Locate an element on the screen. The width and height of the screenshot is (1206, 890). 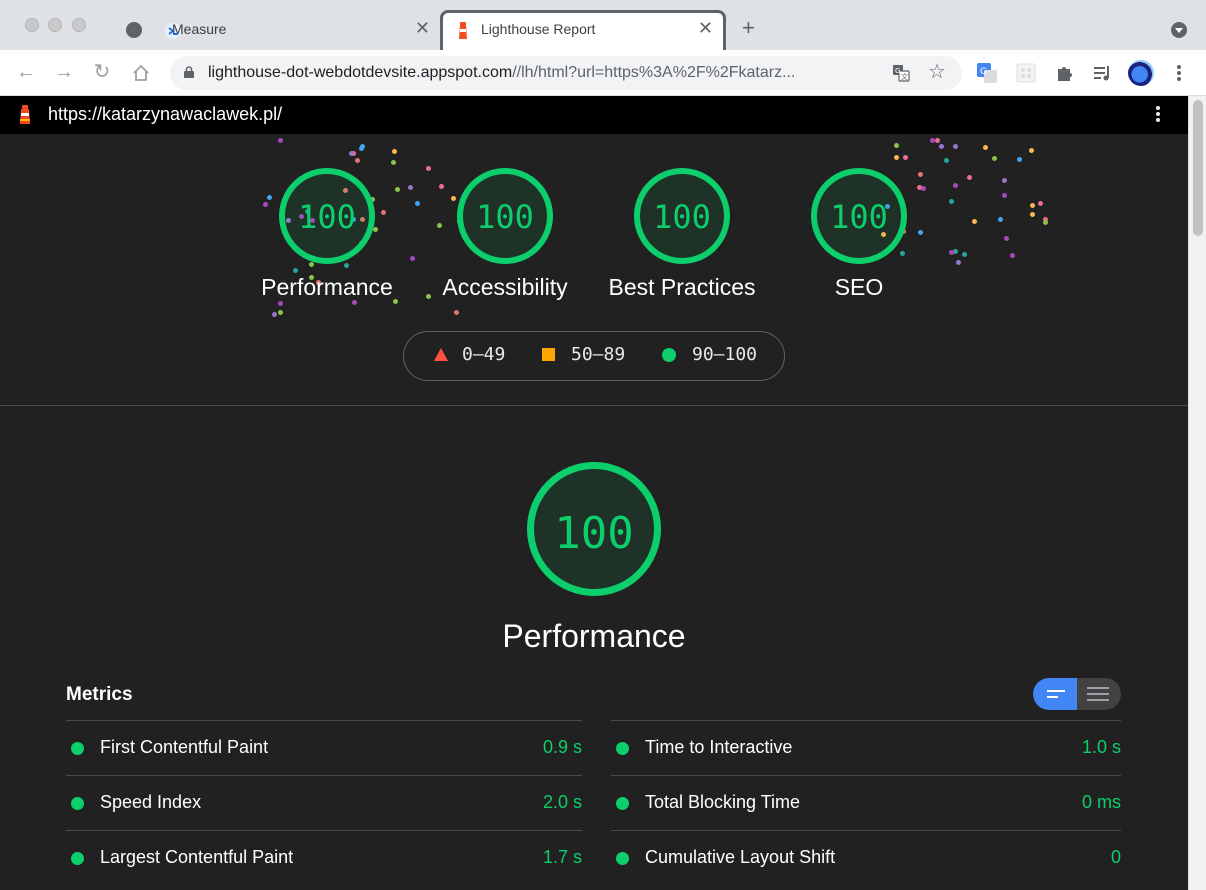
translate-icon: G 文 is located at coordinates (901, 73).